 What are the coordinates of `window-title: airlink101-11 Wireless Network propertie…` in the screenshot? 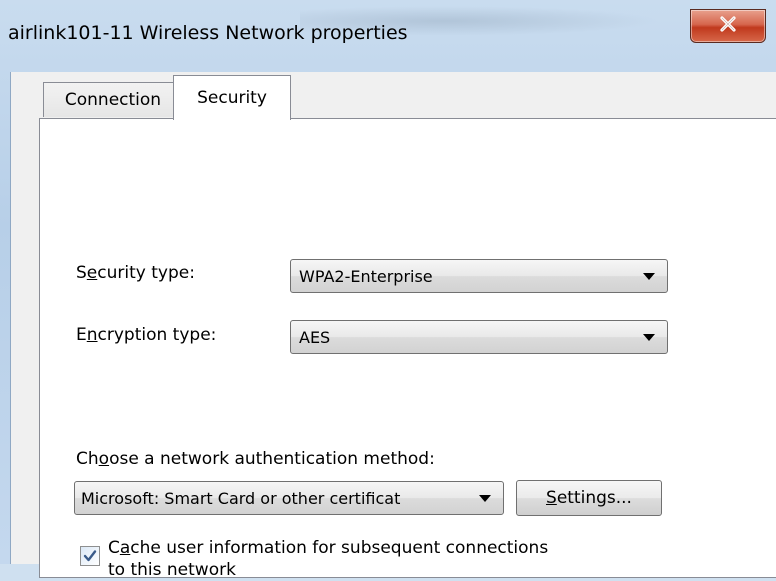 It's located at (208, 33).